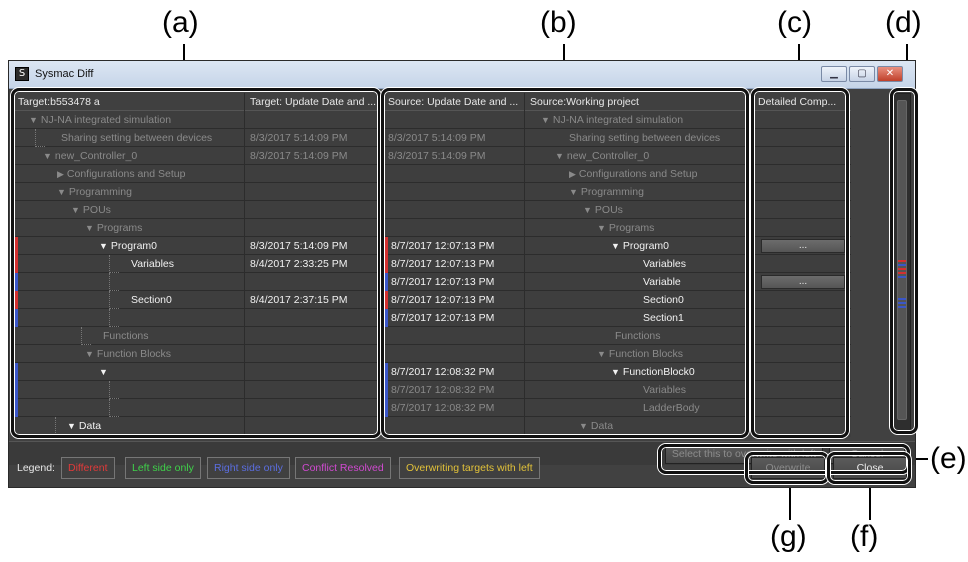 Image resolution: width=968 pixels, height=562 pixels. Describe the element at coordinates (864, 536) in the screenshot. I see `callout-f: (f)` at that location.